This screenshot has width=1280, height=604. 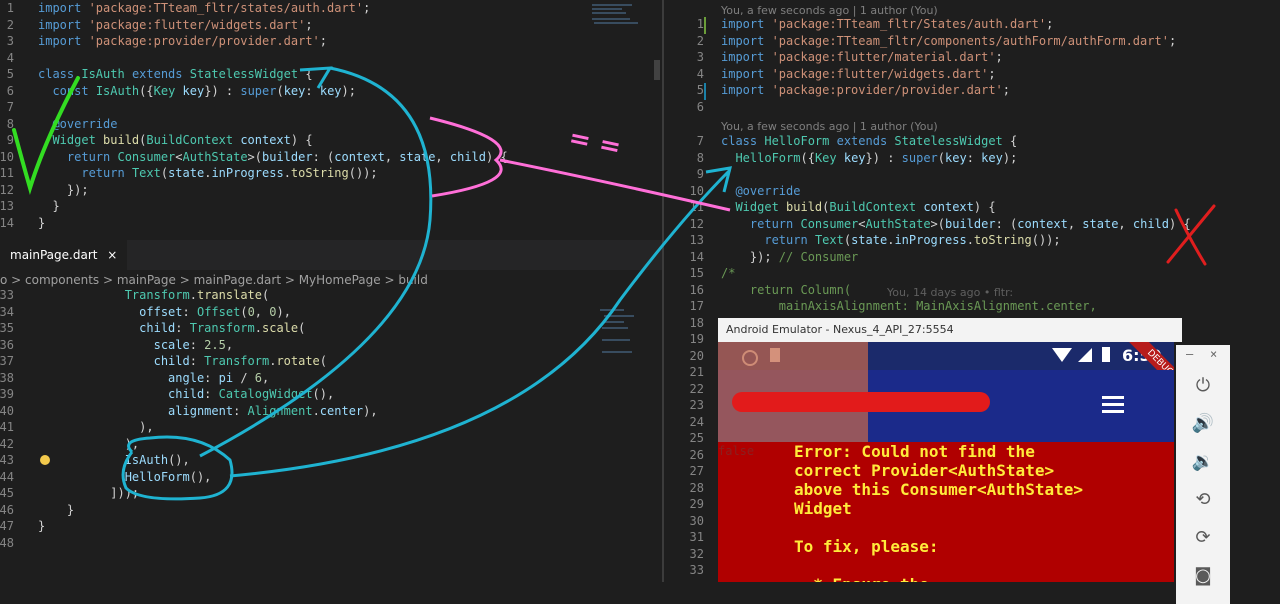 I want to click on equals-annotation: = =, so click(x=595, y=143).